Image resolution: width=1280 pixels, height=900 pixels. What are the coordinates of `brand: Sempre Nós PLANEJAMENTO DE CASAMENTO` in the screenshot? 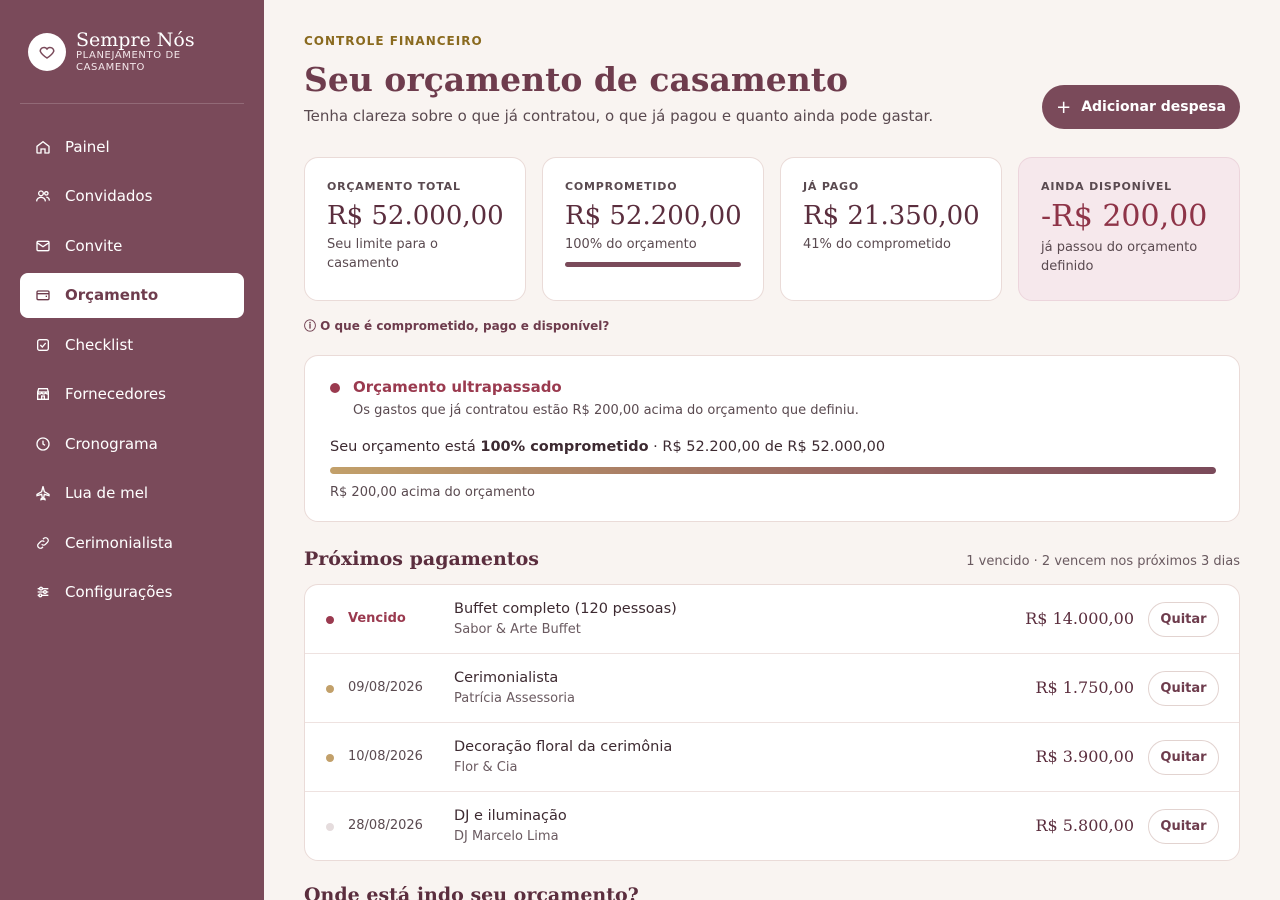 It's located at (117, 52).